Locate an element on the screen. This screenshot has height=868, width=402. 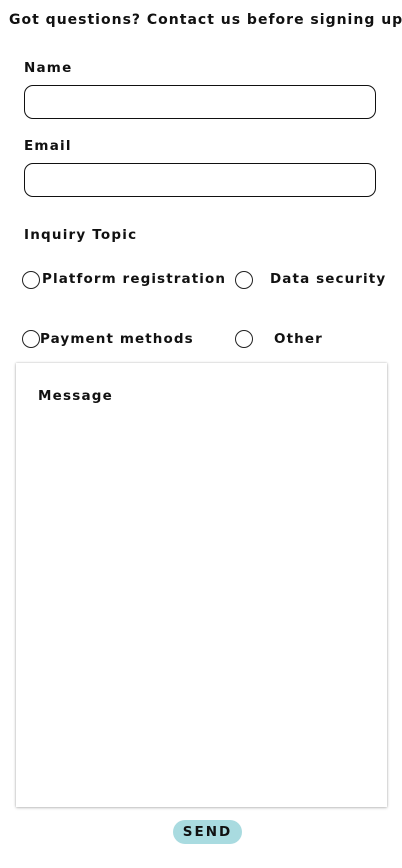
send-button: SEND is located at coordinates (207, 832).